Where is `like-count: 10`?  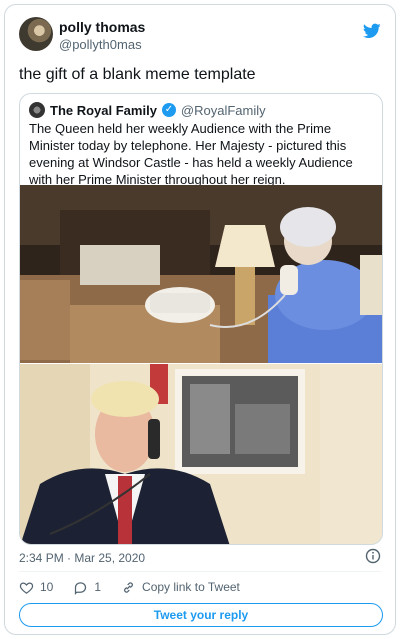 like-count: 10 is located at coordinates (47, 587).